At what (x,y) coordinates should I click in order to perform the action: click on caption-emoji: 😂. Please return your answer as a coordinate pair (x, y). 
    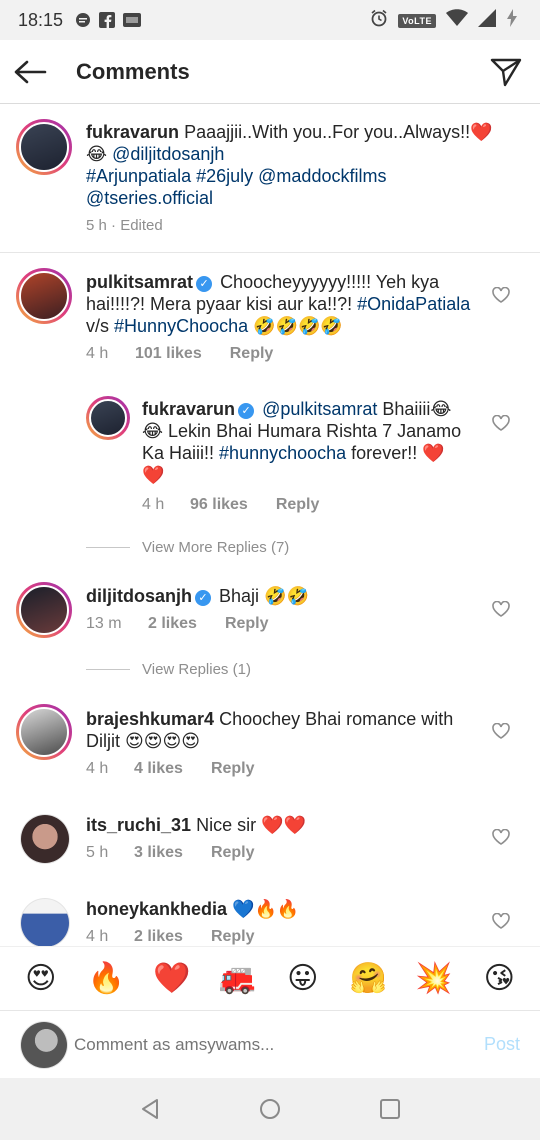
    Looking at the image, I should click on (97, 154).